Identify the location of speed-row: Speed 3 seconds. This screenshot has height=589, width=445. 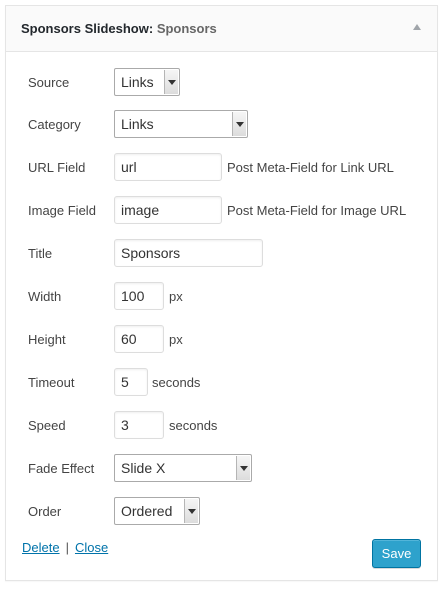
(228, 425).